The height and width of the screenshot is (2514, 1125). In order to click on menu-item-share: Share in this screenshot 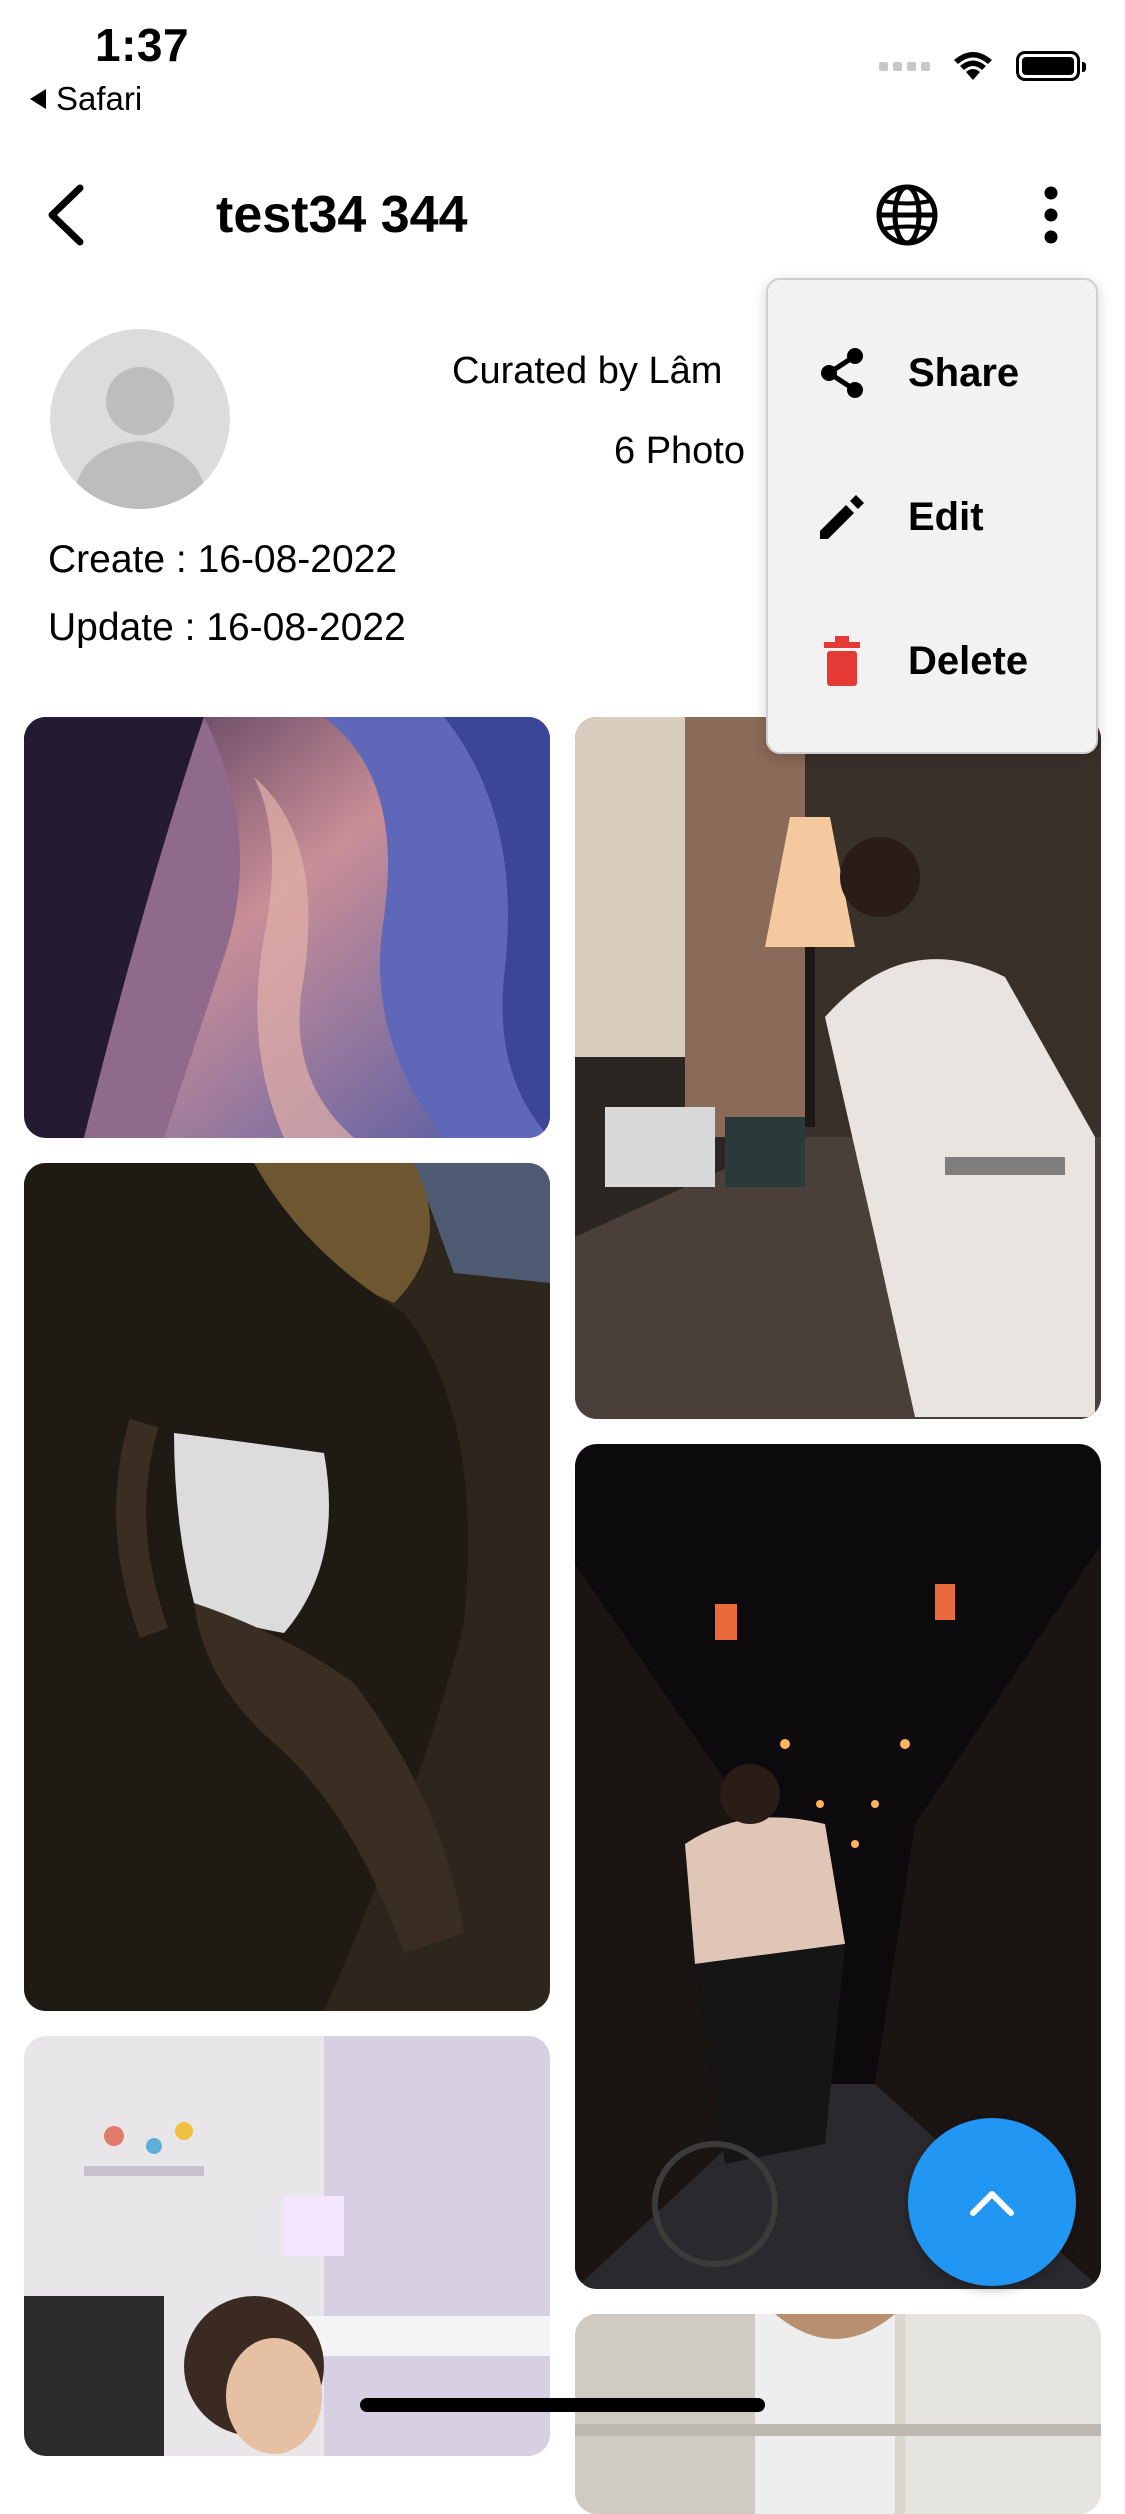, I will do `click(932, 373)`.